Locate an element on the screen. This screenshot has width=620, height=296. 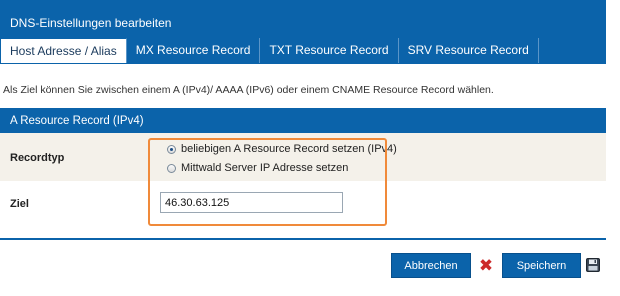
radio-button-unchecked is located at coordinates (171, 168).